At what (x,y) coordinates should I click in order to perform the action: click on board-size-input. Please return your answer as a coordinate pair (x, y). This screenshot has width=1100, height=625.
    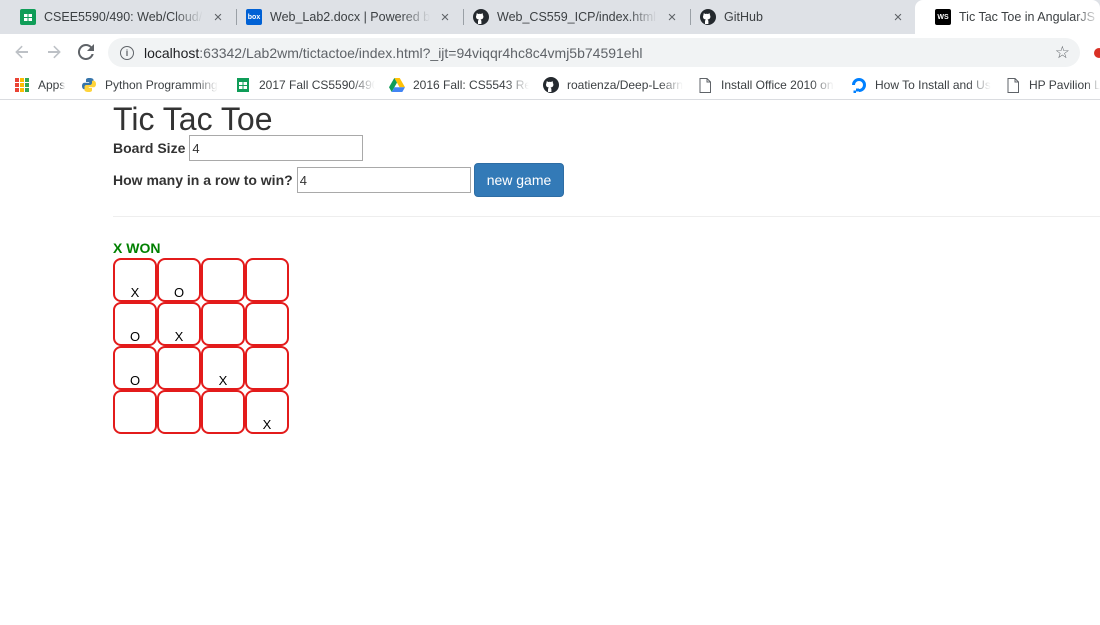
    Looking at the image, I should click on (276, 148).